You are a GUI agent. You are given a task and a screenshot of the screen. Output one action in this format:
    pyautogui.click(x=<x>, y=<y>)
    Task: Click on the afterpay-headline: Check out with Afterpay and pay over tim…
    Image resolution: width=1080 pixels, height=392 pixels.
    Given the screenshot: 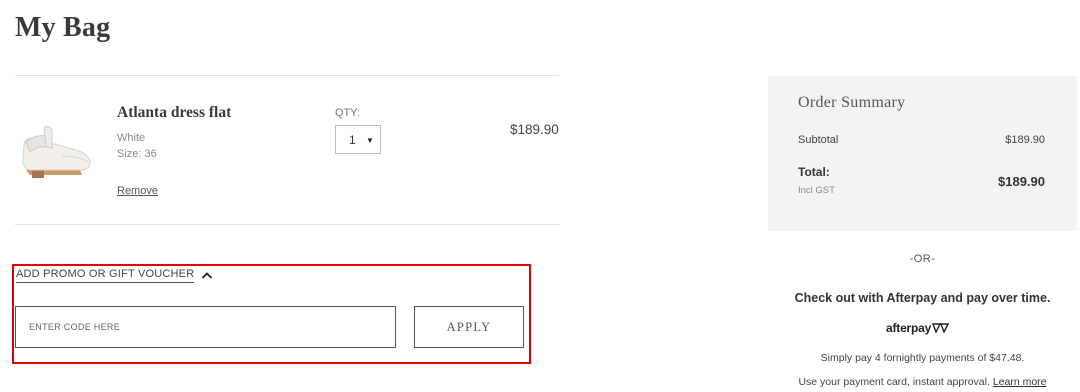 What is the action you would take?
    pyautogui.click(x=922, y=298)
    